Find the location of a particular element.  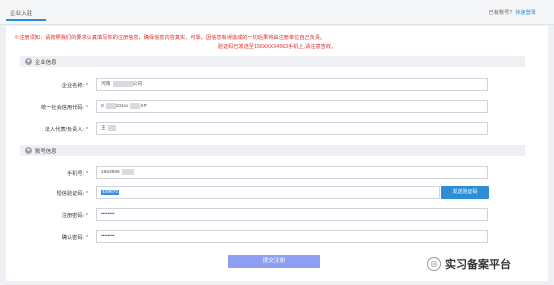

credit-code-label: 统一社会信用代码: * is located at coordinates (64, 108).